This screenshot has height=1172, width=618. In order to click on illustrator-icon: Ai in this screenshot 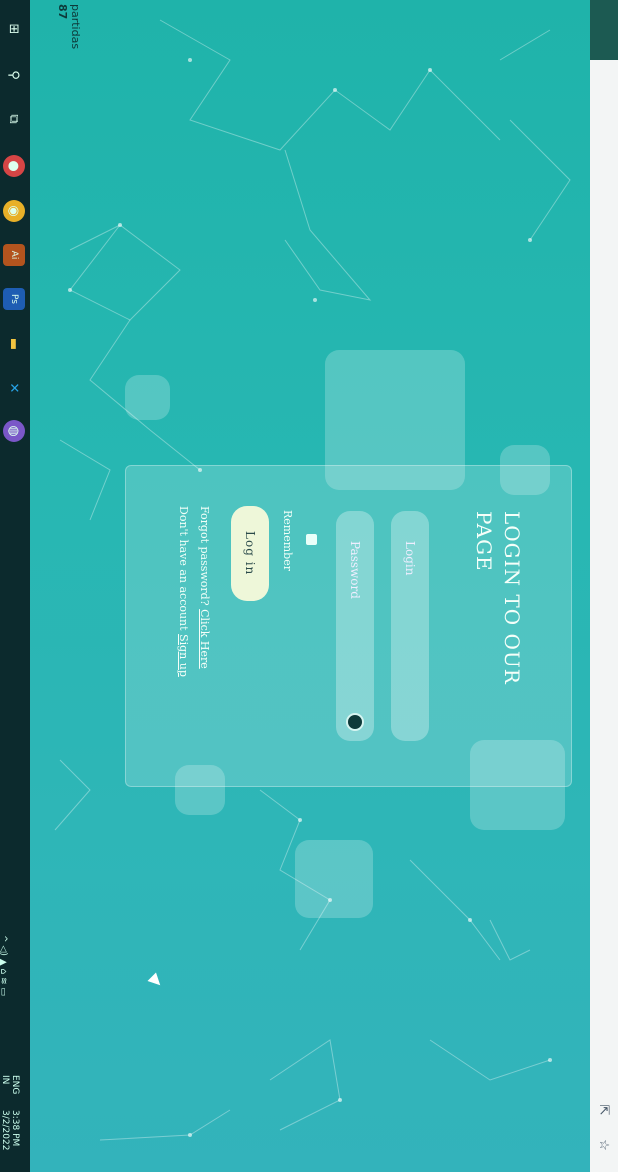, I will do `click(14, 255)`.